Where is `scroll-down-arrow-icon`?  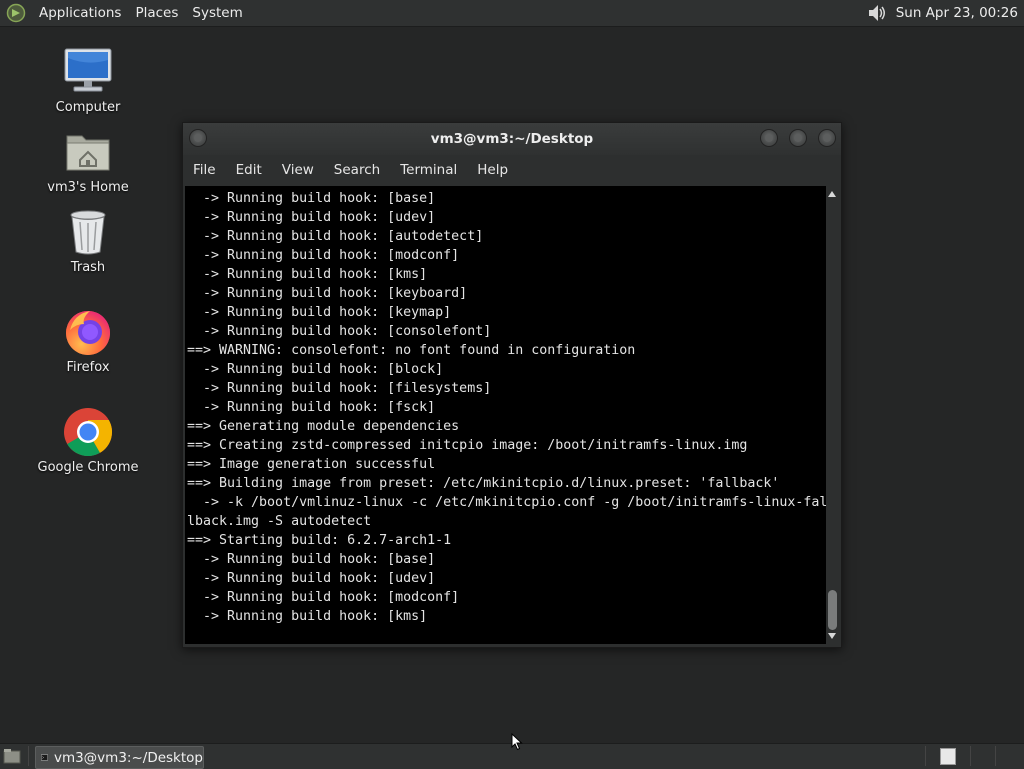
scroll-down-arrow-icon is located at coordinates (832, 636).